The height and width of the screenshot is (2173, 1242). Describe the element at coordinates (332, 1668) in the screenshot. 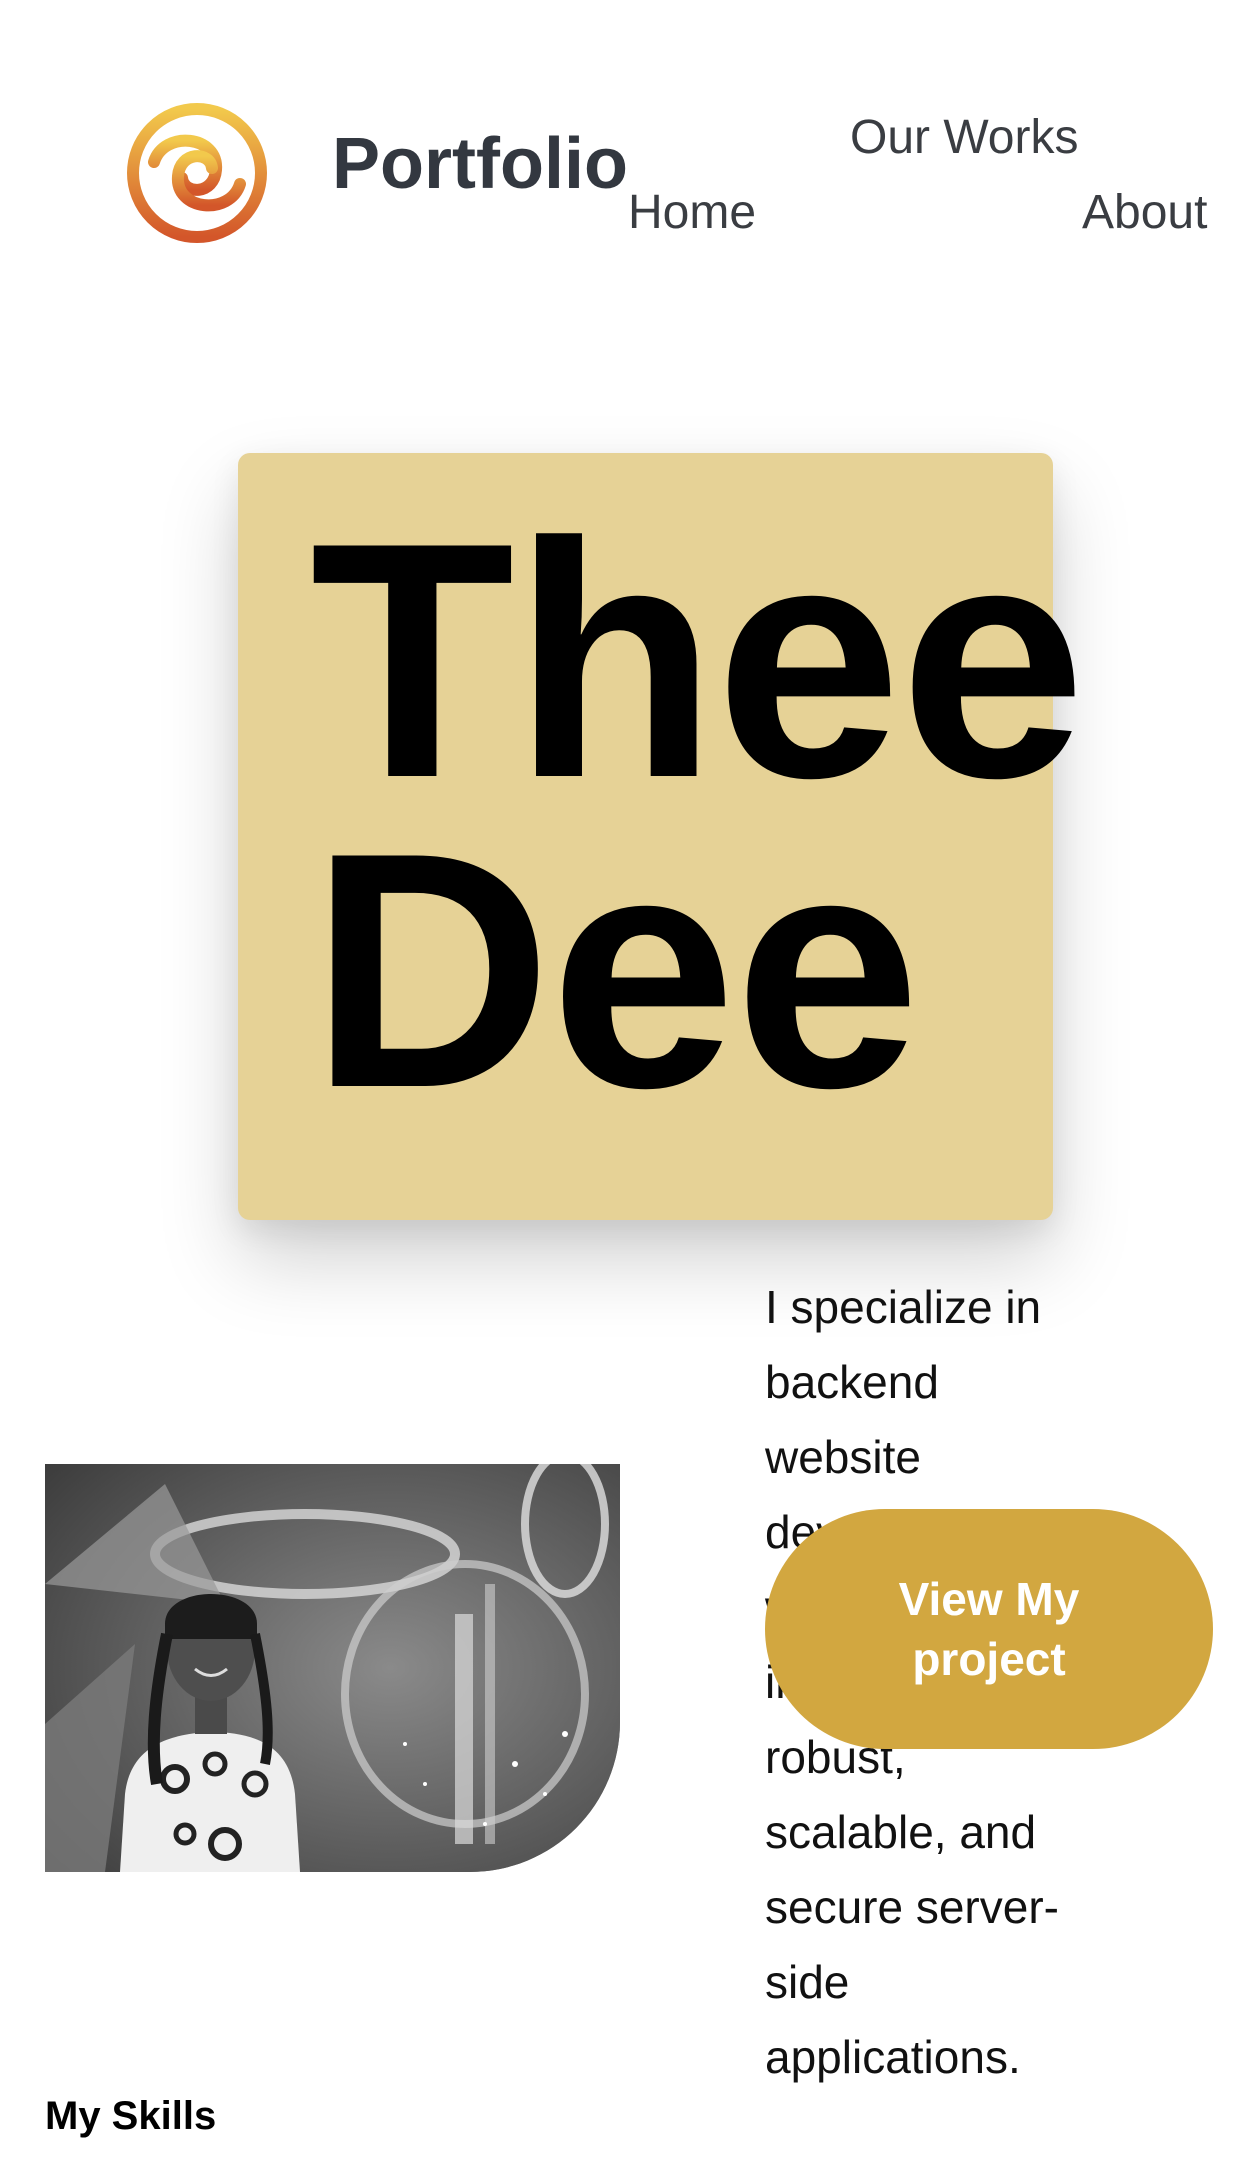

I see `profile-photo` at that location.